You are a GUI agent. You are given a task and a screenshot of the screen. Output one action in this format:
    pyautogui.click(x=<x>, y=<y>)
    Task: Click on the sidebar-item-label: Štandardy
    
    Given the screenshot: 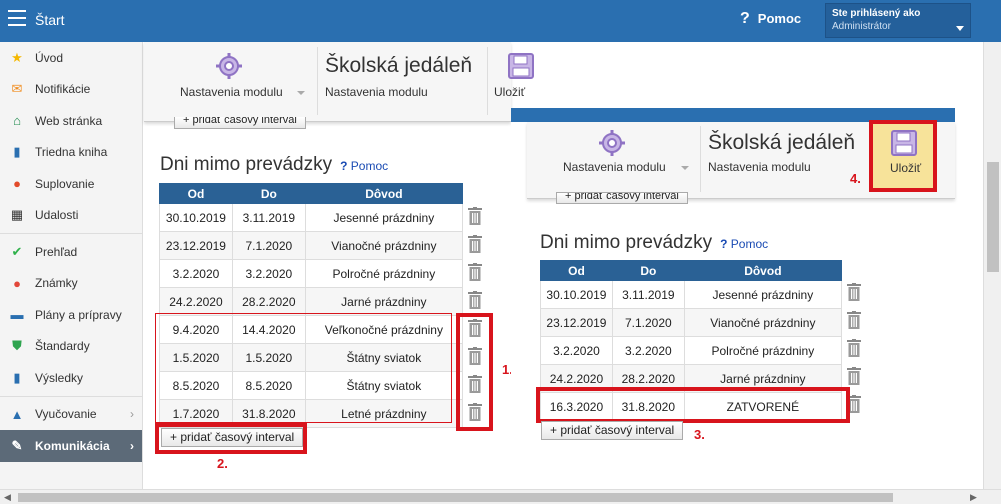 What is the action you would take?
    pyautogui.click(x=62, y=346)
    